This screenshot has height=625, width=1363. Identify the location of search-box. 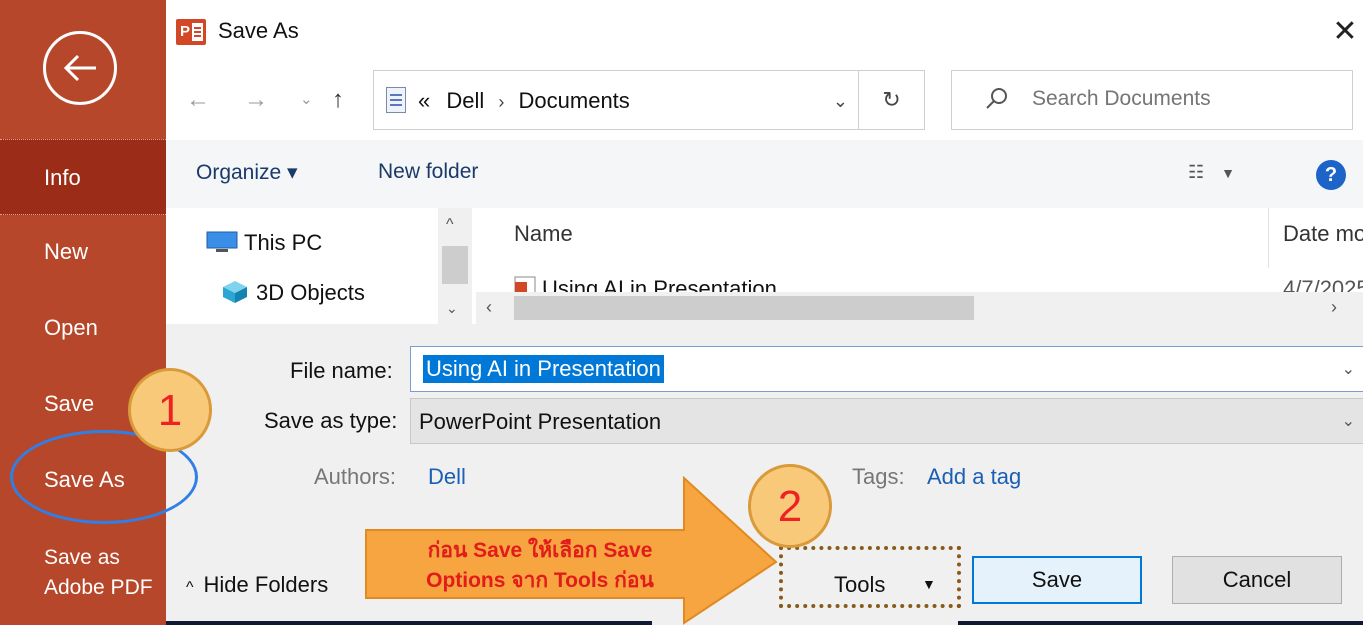
(1152, 100).